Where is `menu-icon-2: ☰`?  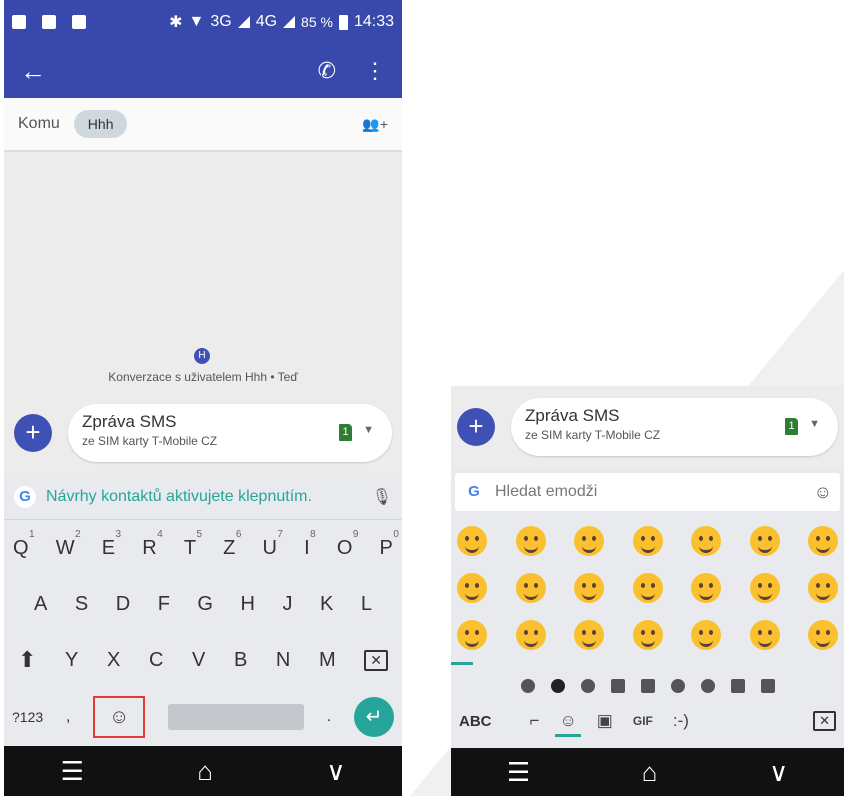 menu-icon-2: ☰ is located at coordinates (518, 772).